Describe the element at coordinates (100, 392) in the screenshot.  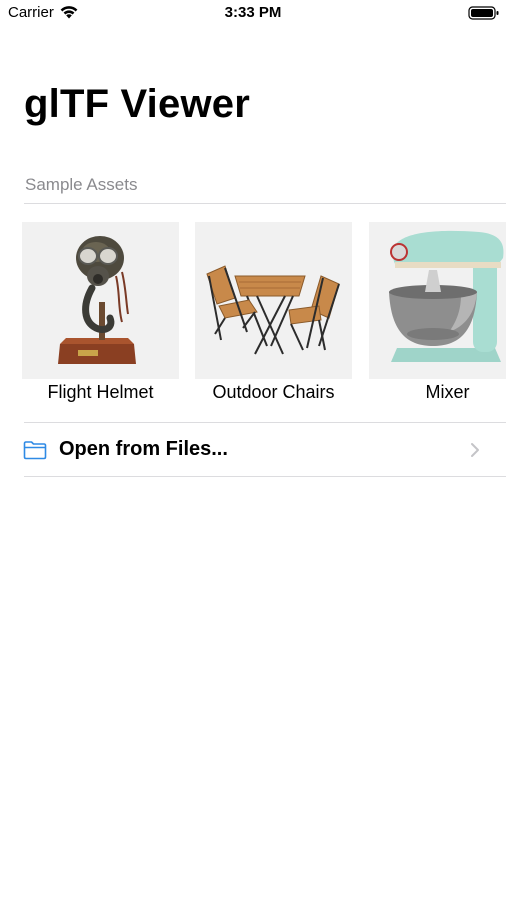
I see `asset-label: Flight Helmet` at that location.